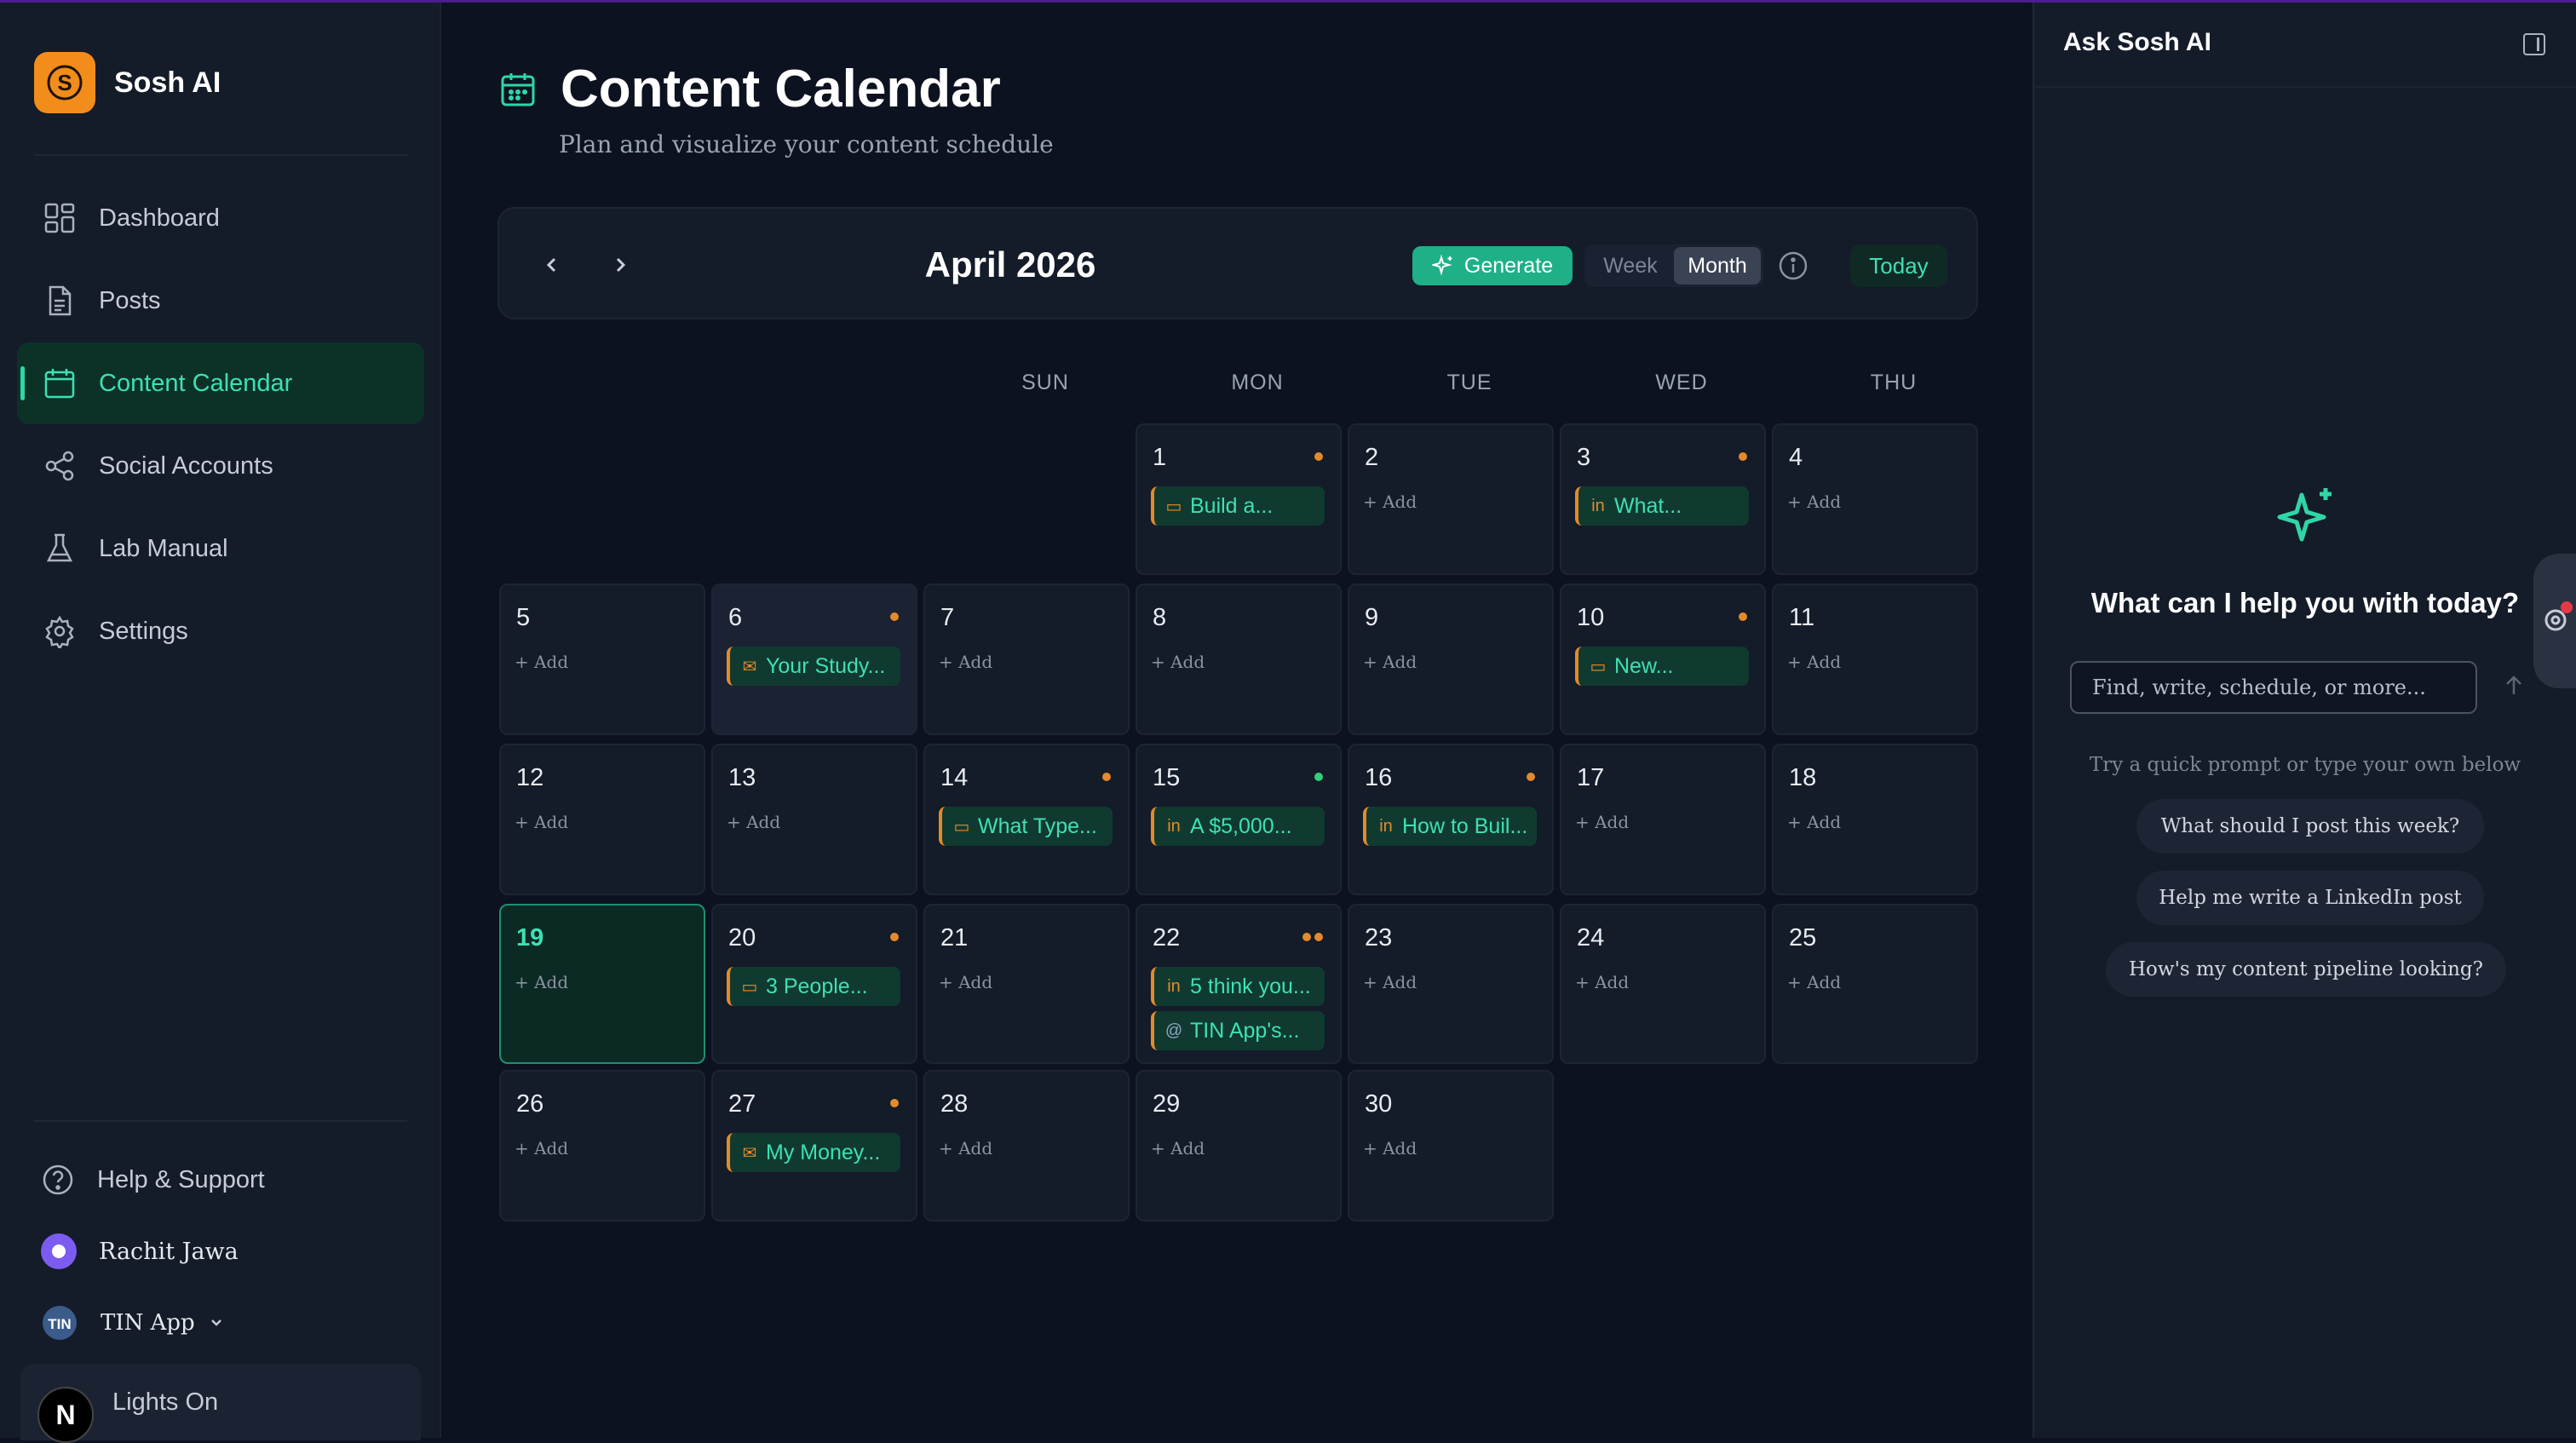 The height and width of the screenshot is (1443, 2576). I want to click on calendar-day-cell: 8 + Add, so click(1239, 659).